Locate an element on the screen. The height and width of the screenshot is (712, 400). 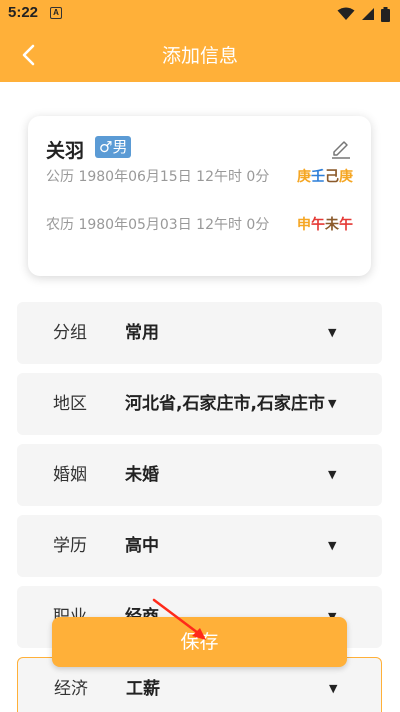
edit-button is located at coordinates (341, 148).